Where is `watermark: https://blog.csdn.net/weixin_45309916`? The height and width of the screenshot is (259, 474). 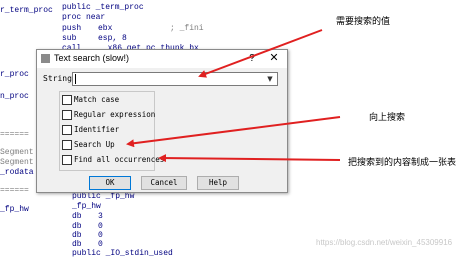
watermark: https://blog.csdn.net/weixin_45309916 is located at coordinates (384, 242).